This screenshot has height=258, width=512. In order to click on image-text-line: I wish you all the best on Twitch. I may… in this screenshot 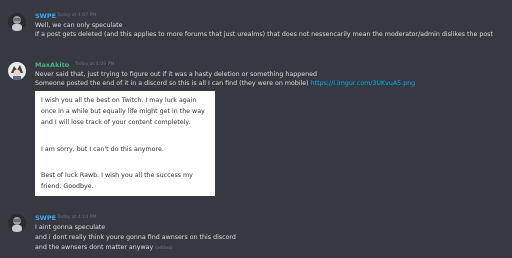, I will do `click(119, 100)`.